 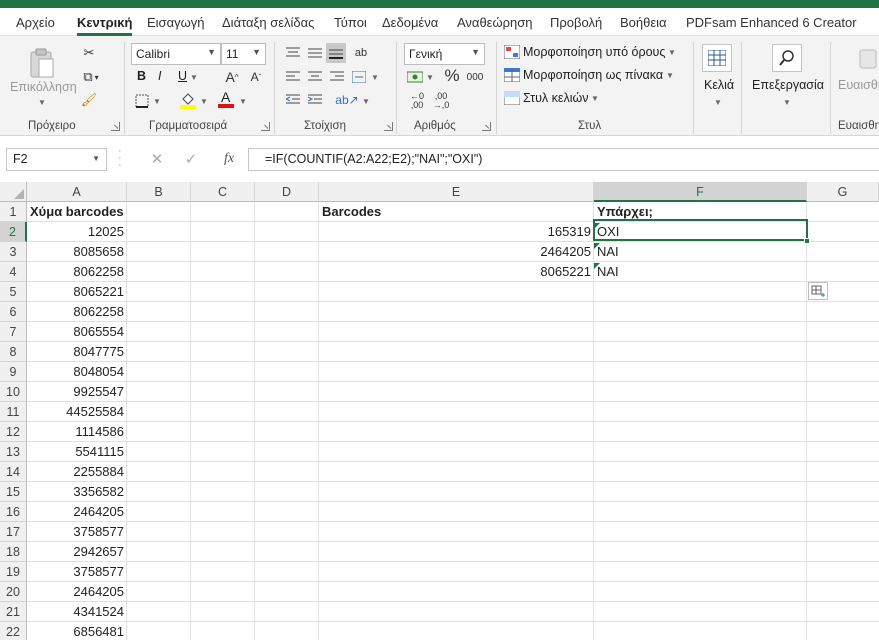 What do you see at coordinates (13, 212) in the screenshot?
I see `row-header-1: 1` at bounding box center [13, 212].